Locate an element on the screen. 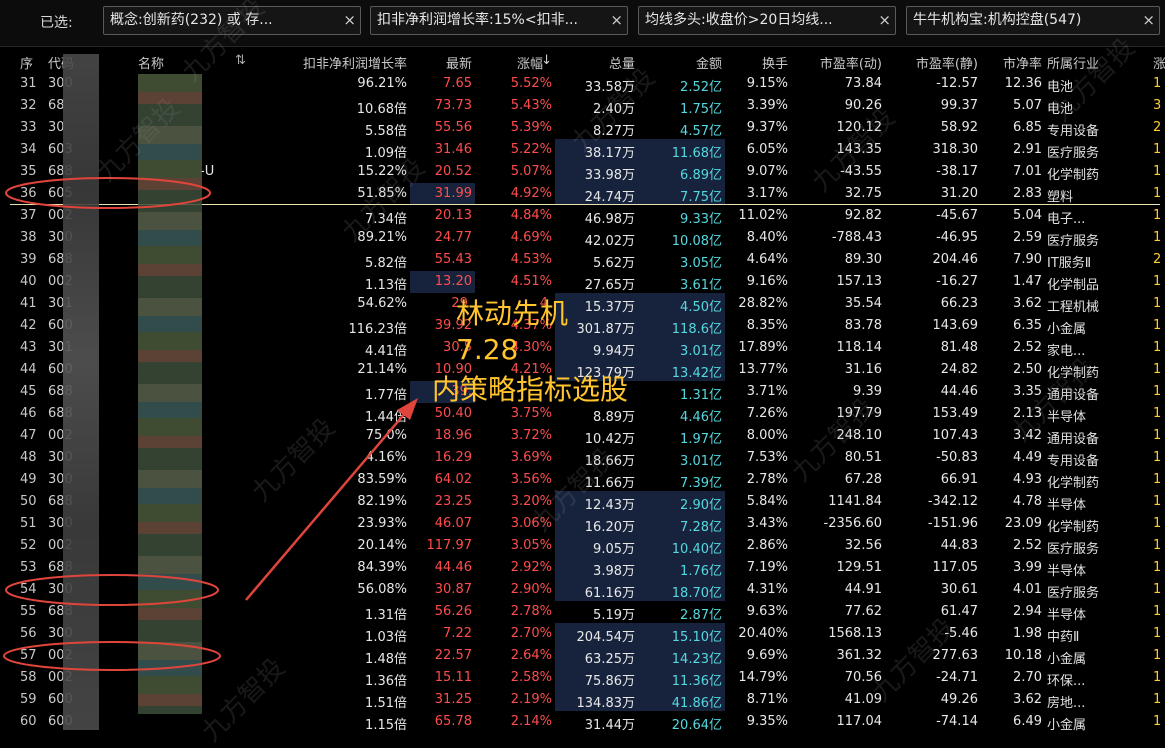 This screenshot has height=748, width=1165. annotation-date: 7.28 is located at coordinates (487, 349).